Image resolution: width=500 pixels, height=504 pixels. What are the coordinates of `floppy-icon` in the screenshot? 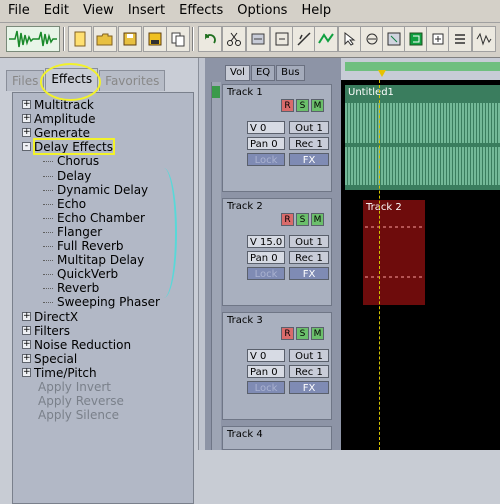 It's located at (155, 39).